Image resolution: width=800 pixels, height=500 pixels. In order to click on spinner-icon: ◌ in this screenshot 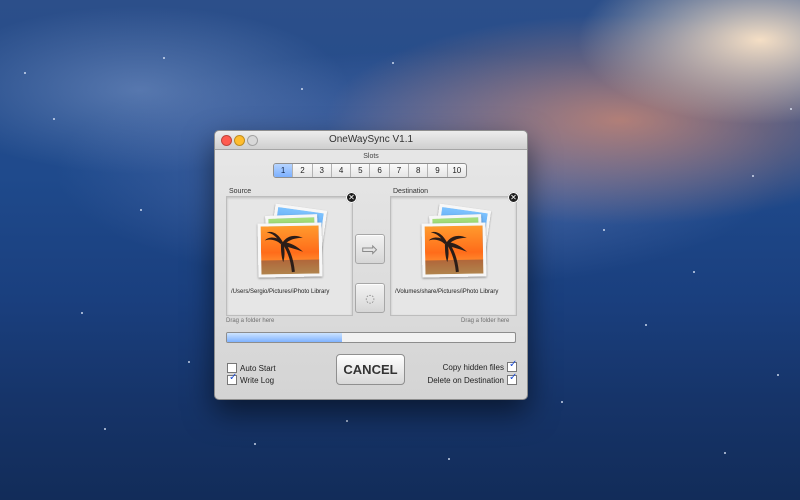, I will do `click(370, 298)`.